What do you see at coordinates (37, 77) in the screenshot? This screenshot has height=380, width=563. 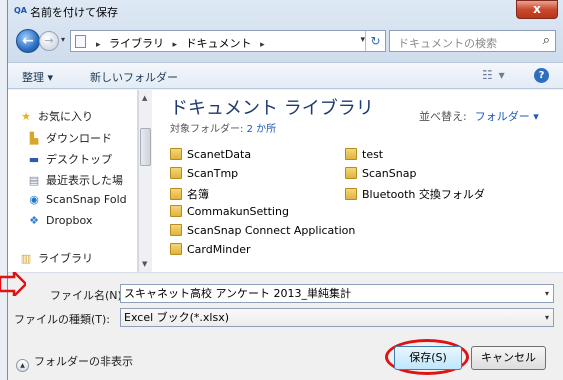 I see `organize-menu: 整理 ▾` at bounding box center [37, 77].